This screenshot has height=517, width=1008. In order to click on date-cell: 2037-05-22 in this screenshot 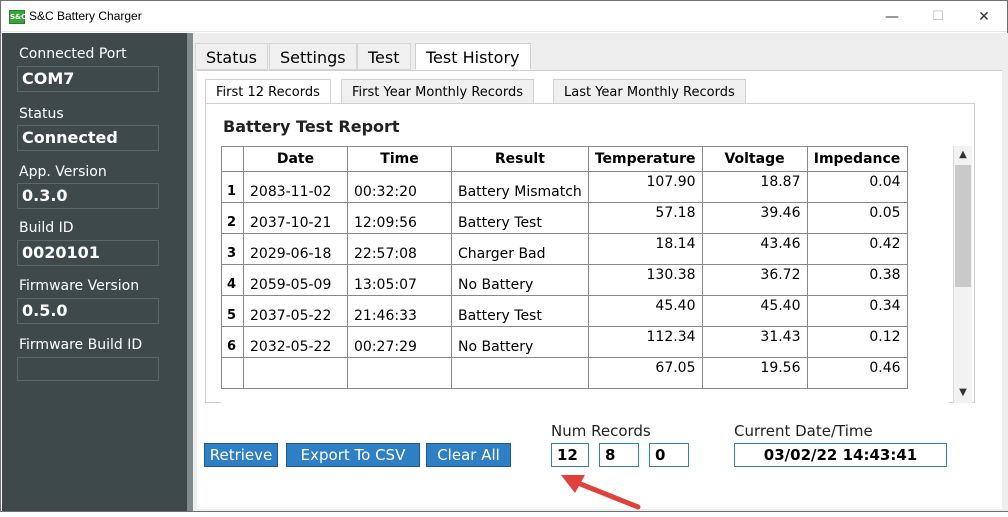, I will do `click(295, 311)`.